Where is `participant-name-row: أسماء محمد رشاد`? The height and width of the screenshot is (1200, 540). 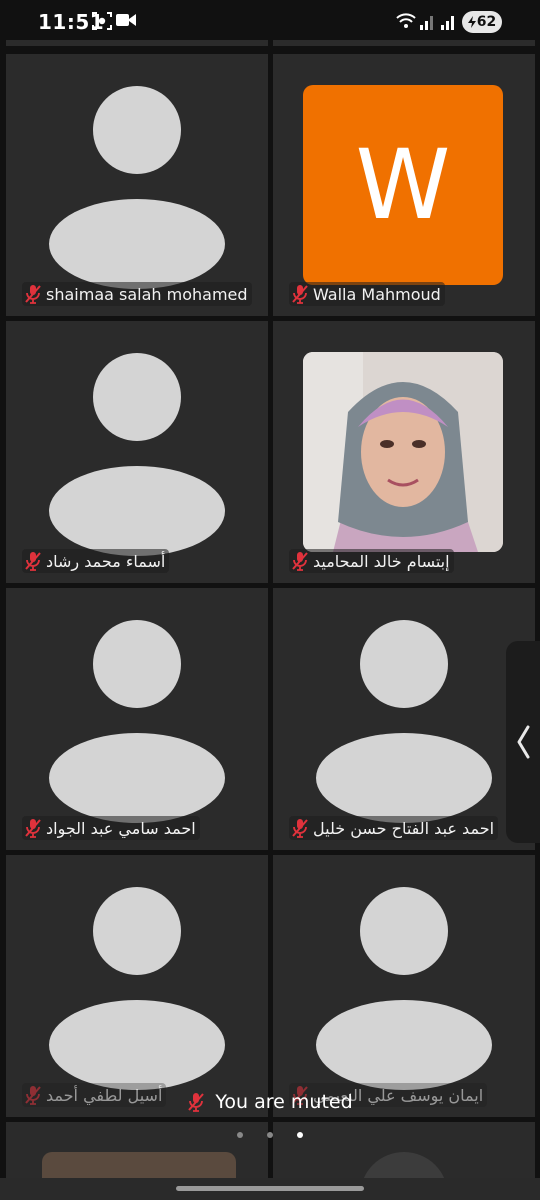
participant-name-row: أسماء محمد رشاد is located at coordinates (96, 561).